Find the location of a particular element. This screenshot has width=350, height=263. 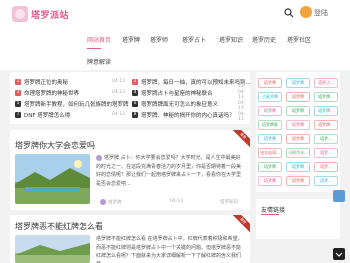

nav-item-divination: 塔罗占卜 is located at coordinates (194, 39).